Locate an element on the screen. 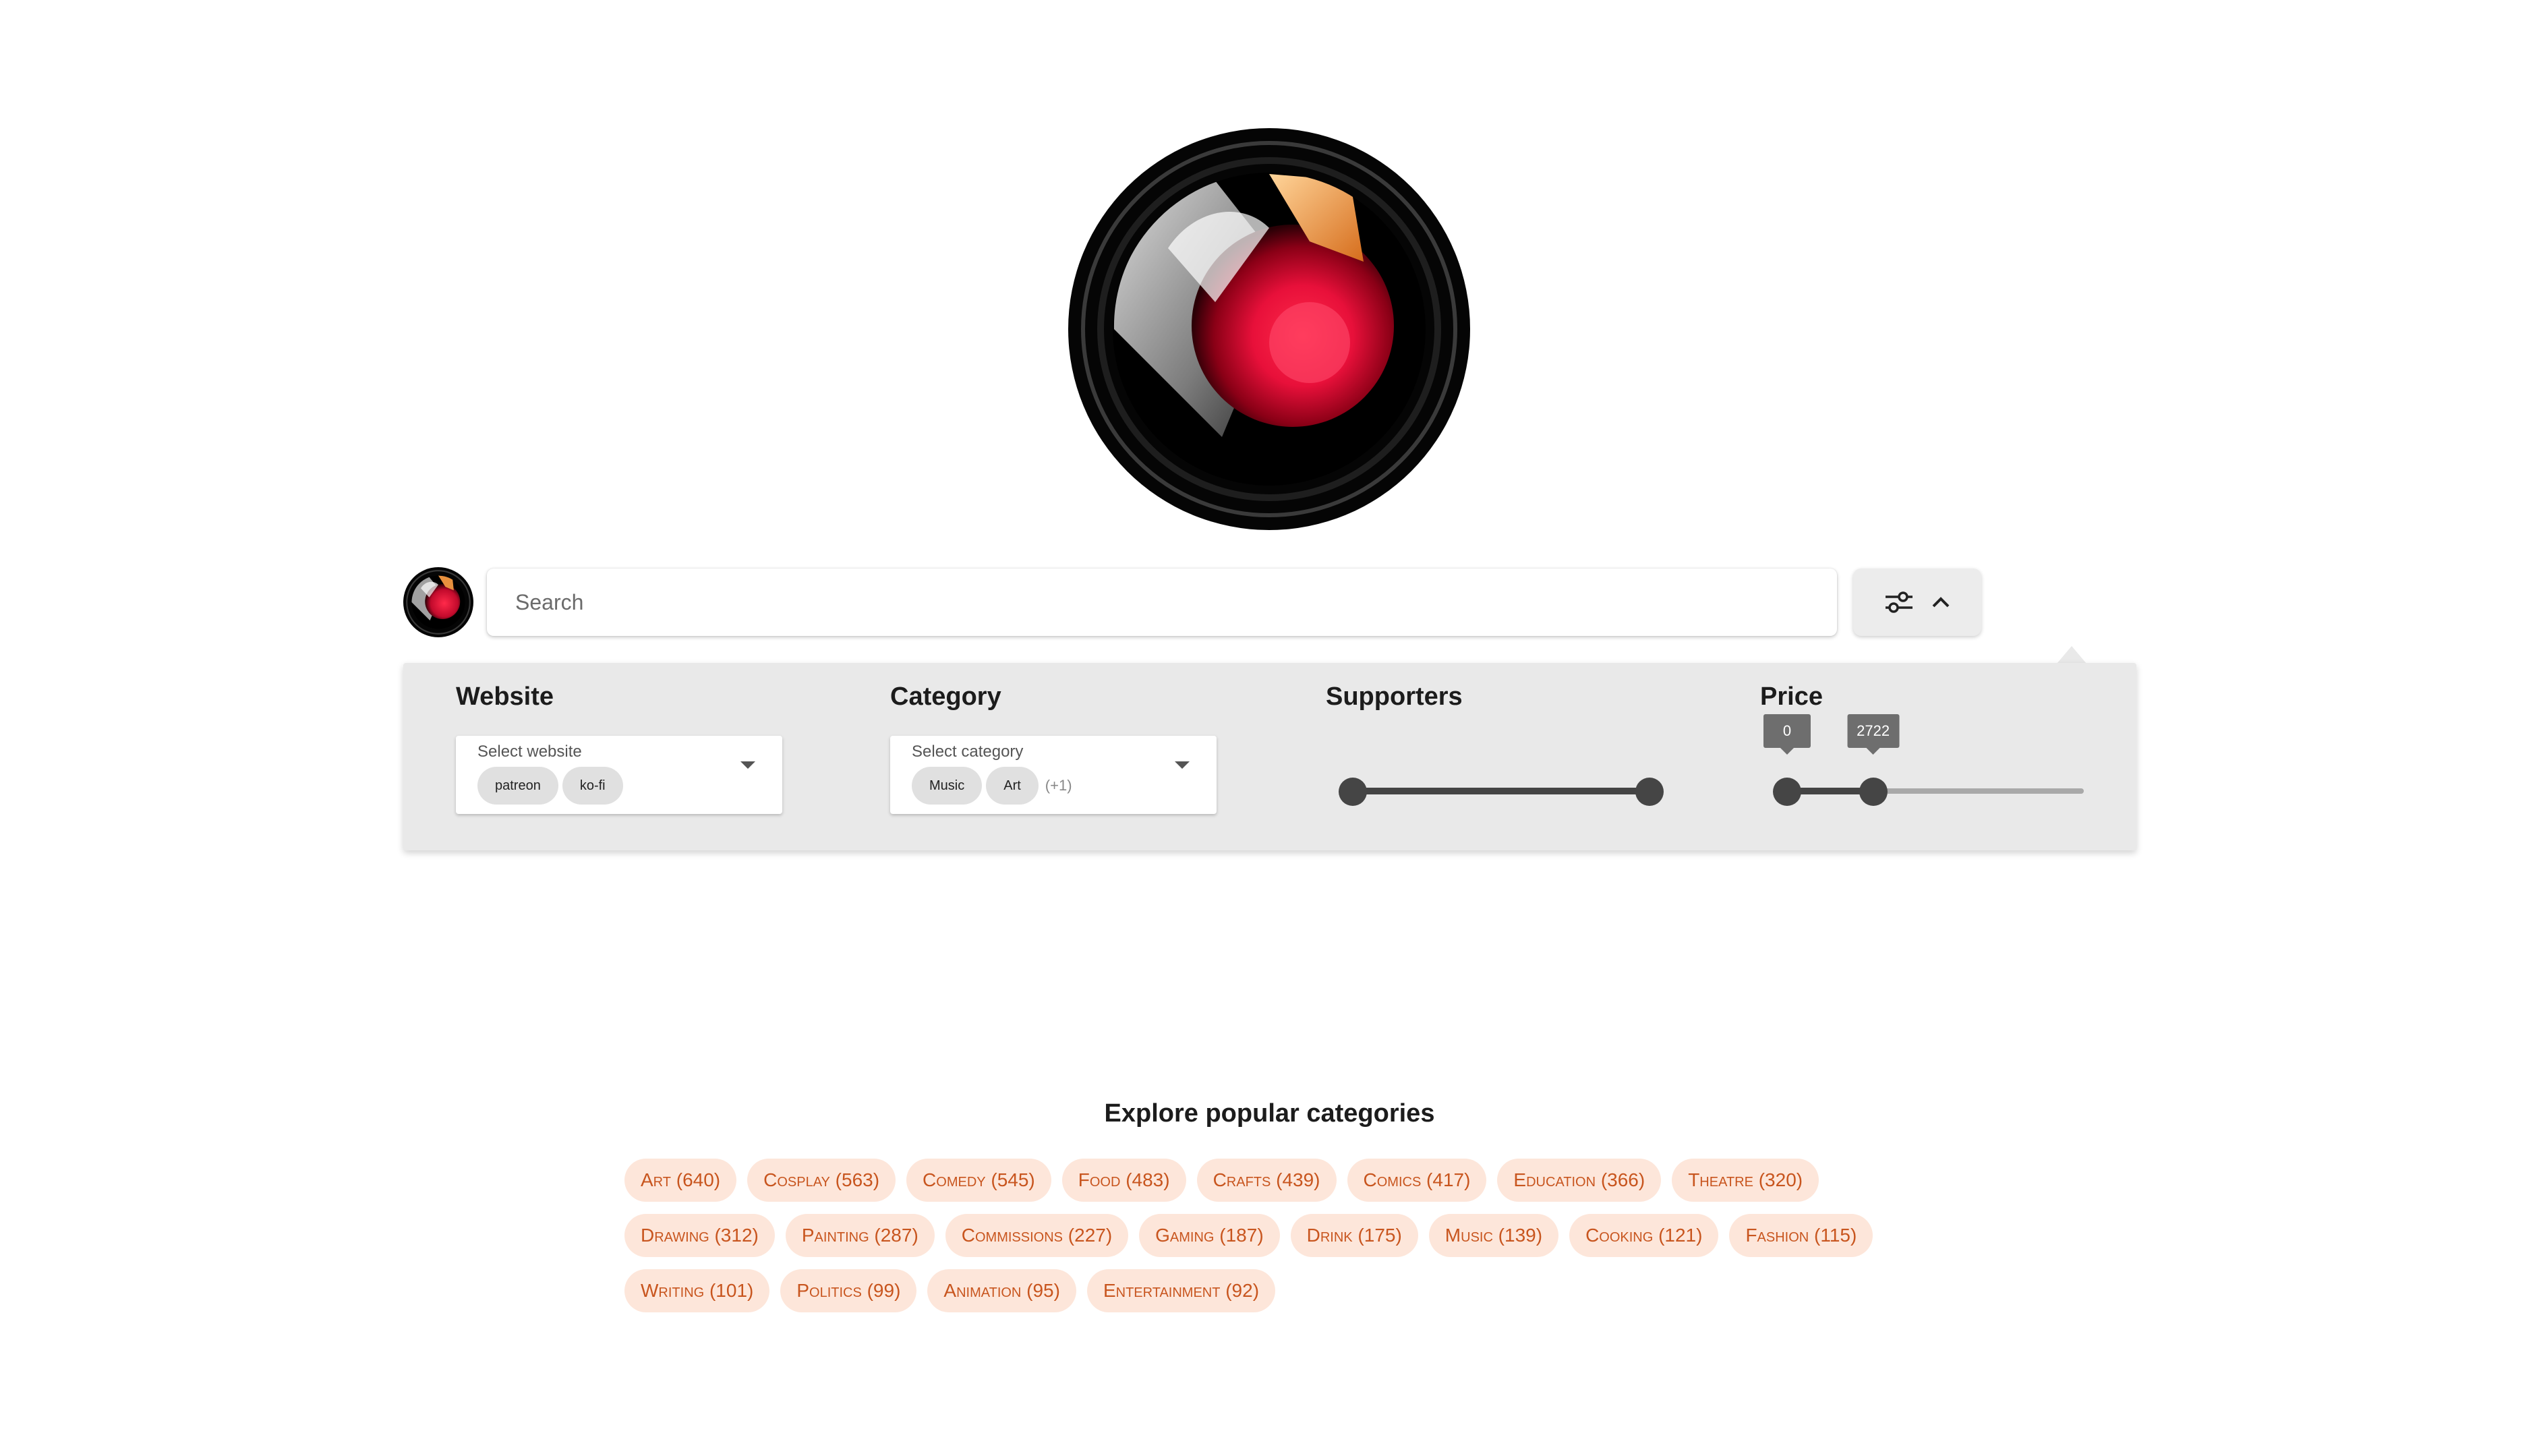 The height and width of the screenshot is (1456, 2539). explore-categories-heading: Explore popular categories is located at coordinates (1269, 1113).